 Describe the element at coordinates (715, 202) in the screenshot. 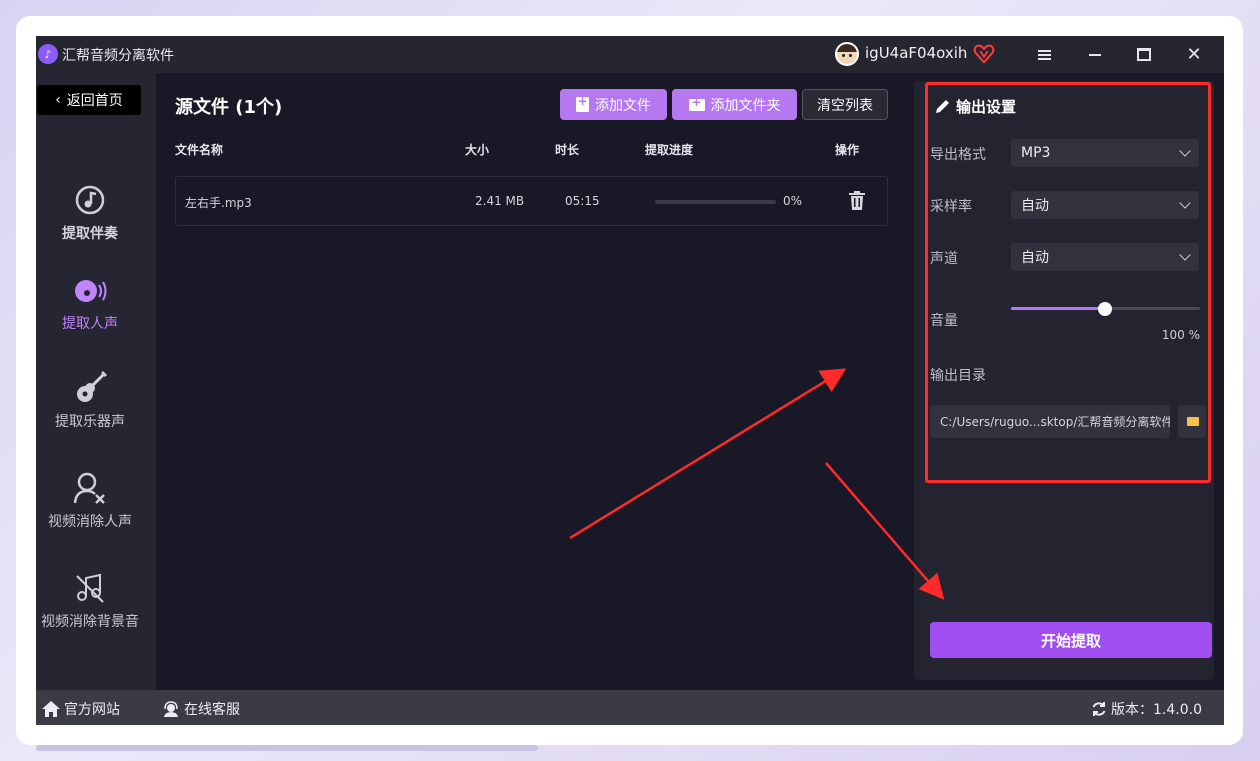

I see `progress-bar` at that location.